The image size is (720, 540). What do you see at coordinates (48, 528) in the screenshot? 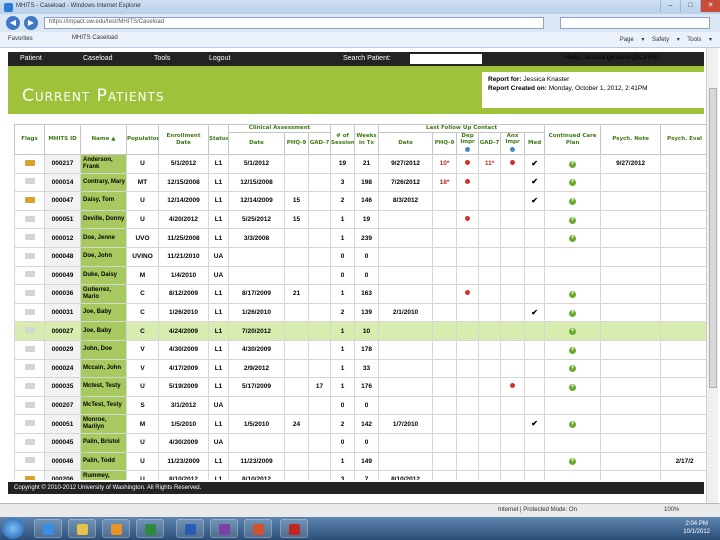
I see `taskbar-ie` at bounding box center [48, 528].